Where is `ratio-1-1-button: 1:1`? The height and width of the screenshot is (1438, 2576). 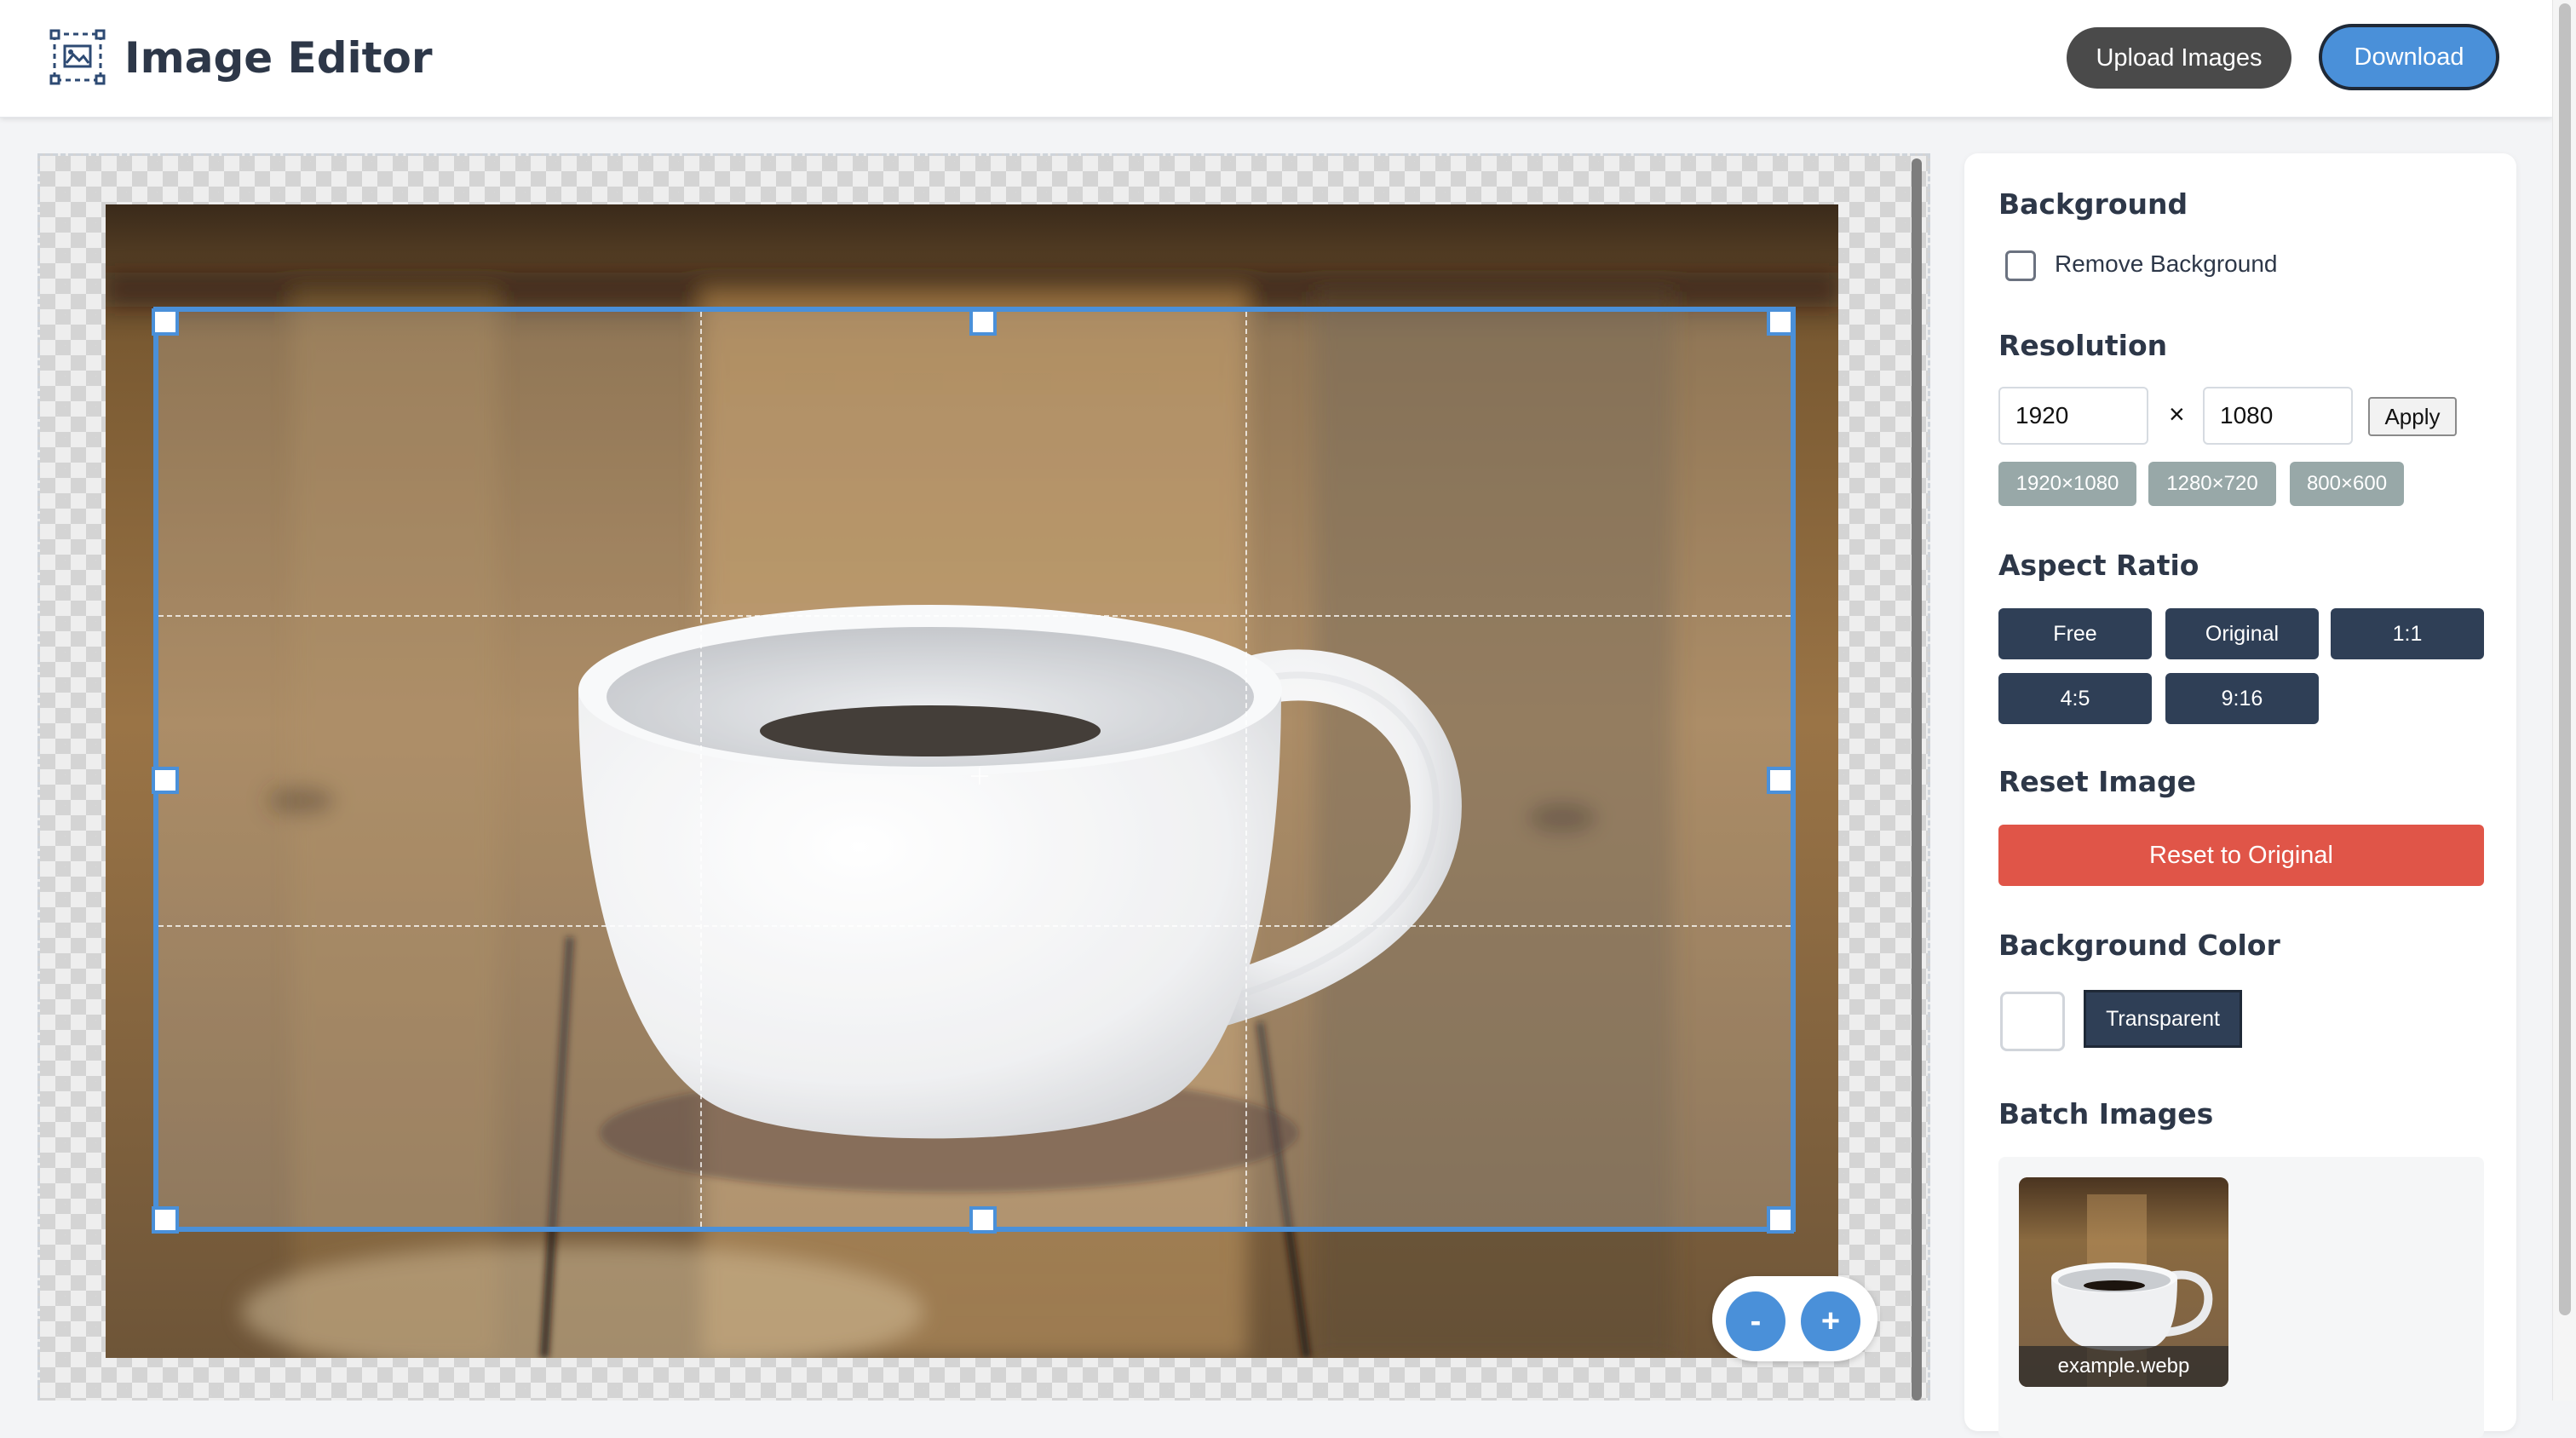 ratio-1-1-button: 1:1 is located at coordinates (2408, 633).